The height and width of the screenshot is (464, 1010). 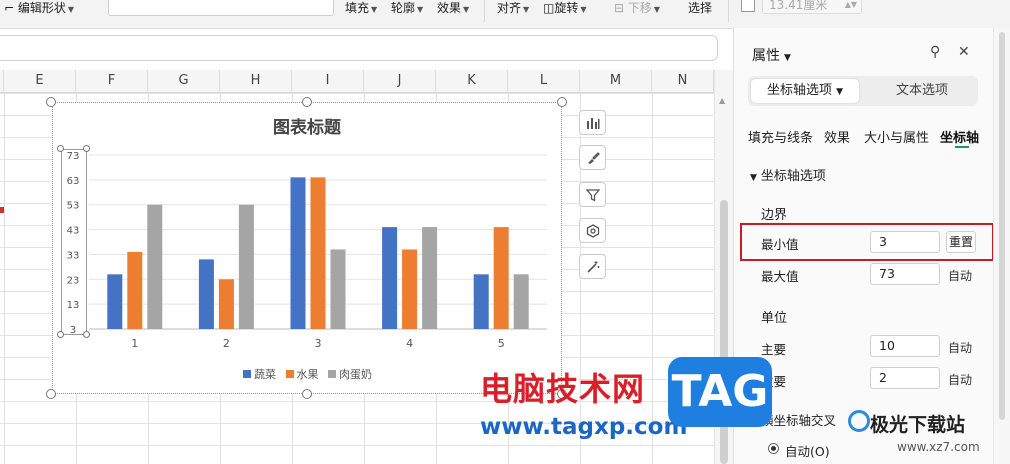 I want to click on column-header-i: I, so click(x=328, y=81).